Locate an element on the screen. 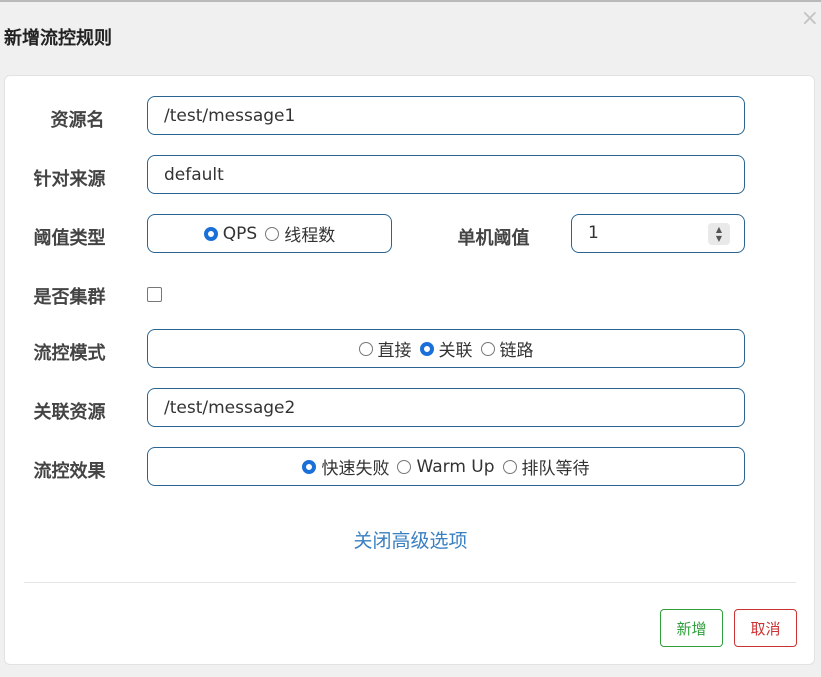  radio-label: 快速失败 is located at coordinates (355, 469).